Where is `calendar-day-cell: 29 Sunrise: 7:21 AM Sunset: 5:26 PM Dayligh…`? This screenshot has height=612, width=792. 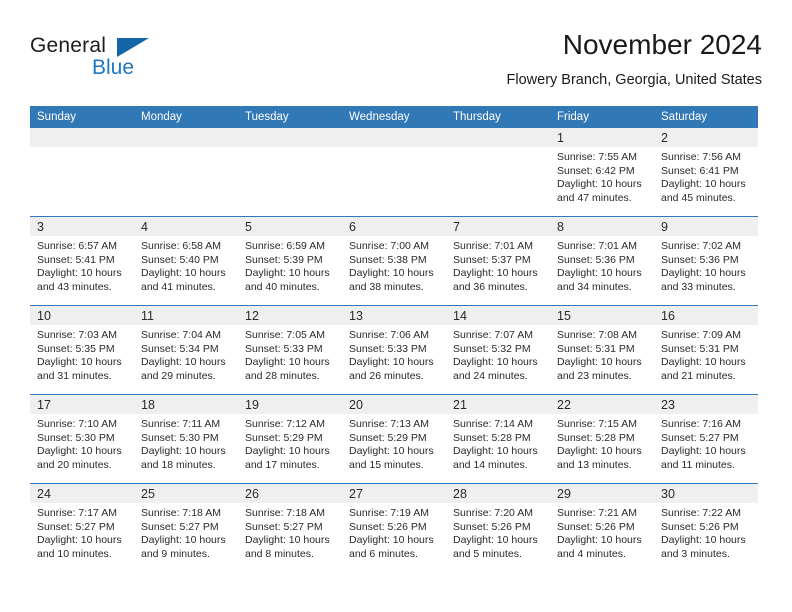 calendar-day-cell: 29 Sunrise: 7:21 AM Sunset: 5:26 PM Dayligh… is located at coordinates (602, 527).